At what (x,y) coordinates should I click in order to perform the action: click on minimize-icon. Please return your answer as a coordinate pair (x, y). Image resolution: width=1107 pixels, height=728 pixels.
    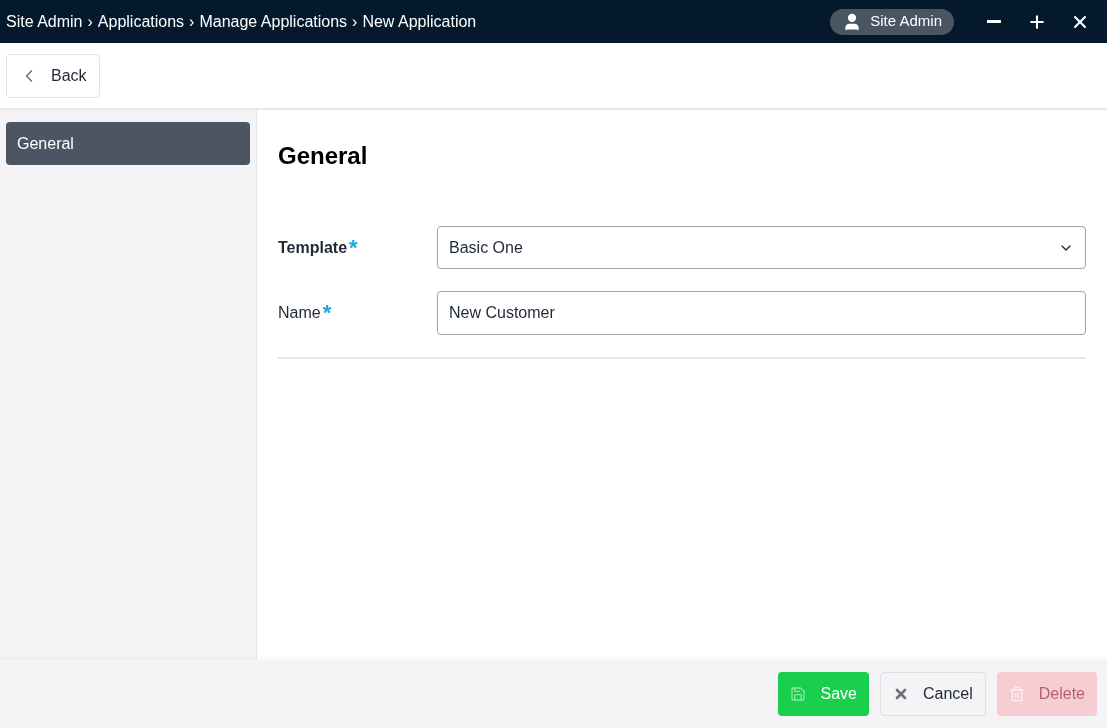
    Looking at the image, I should click on (993, 21).